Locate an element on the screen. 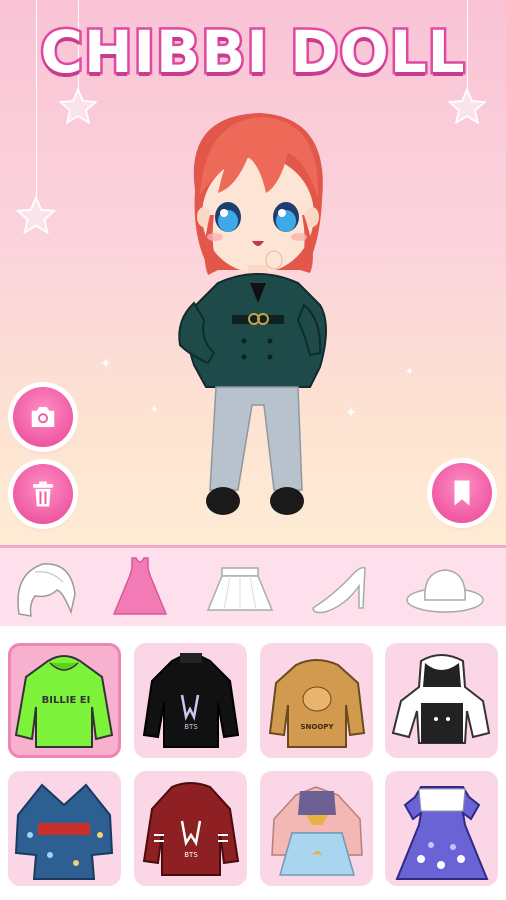 The image size is (506, 900). category-skirt is located at coordinates (240, 587).